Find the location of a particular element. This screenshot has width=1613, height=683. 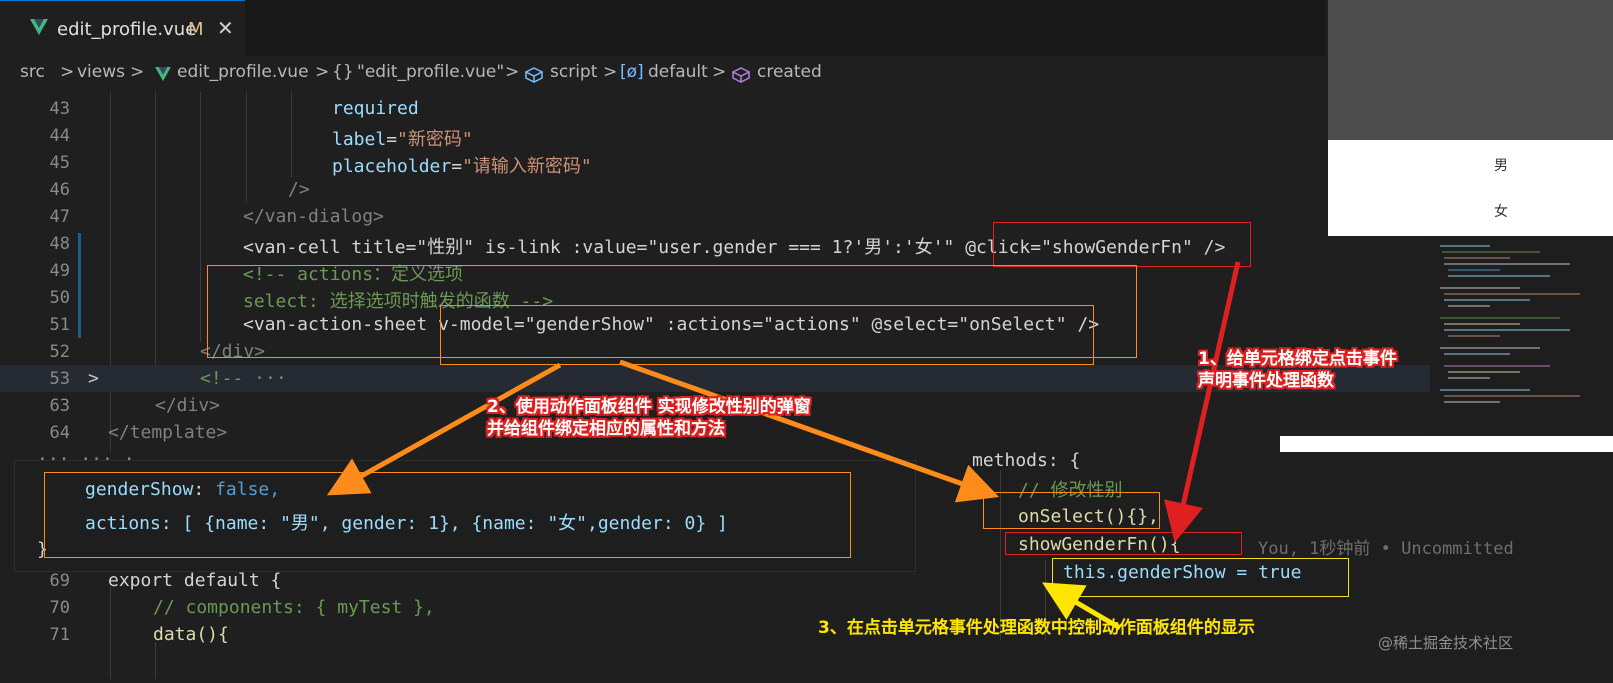

breadcrumb-views: views is located at coordinates (101, 72).